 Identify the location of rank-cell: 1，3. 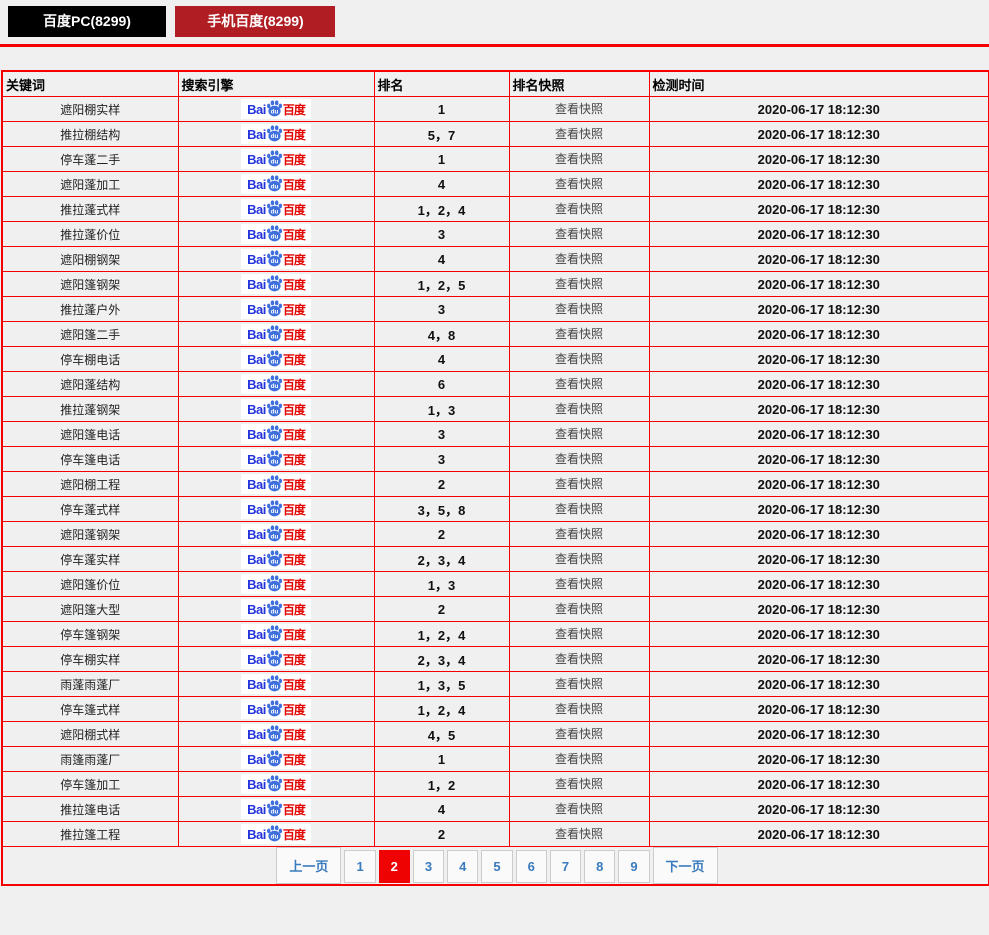
(441, 584).